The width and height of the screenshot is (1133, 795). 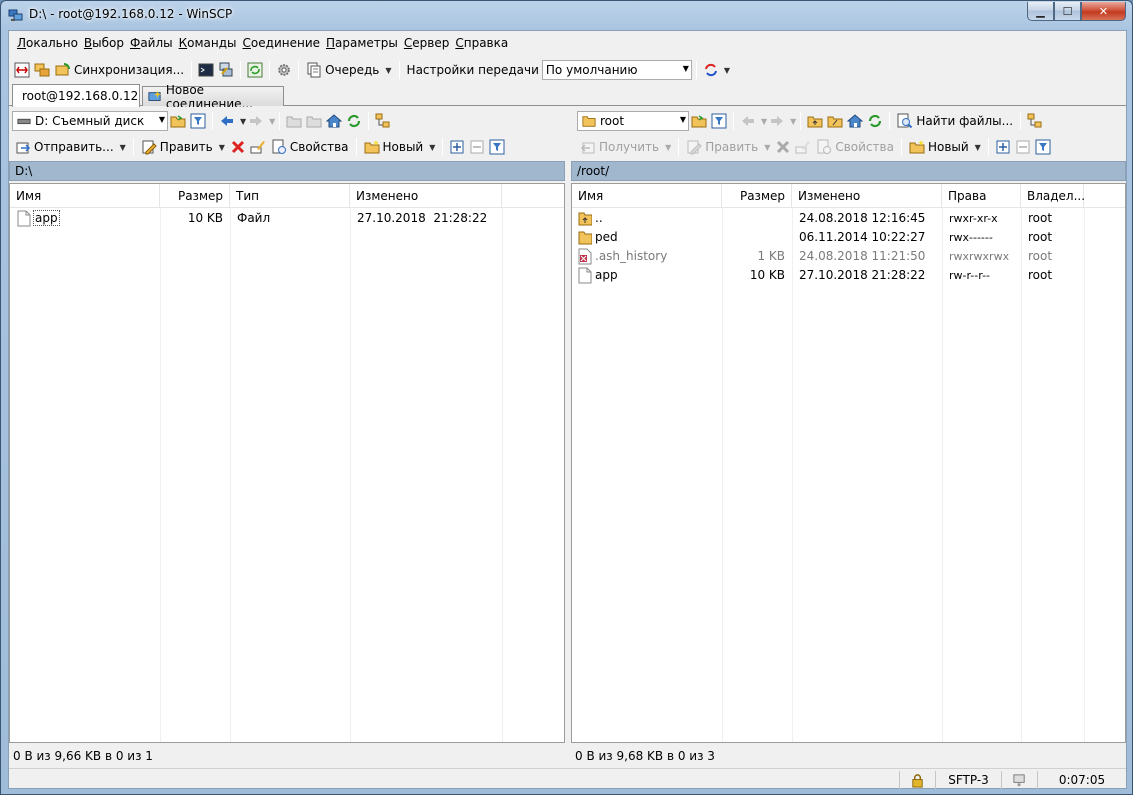 What do you see at coordinates (290, 196) in the screenshot?
I see `column-type: Тип` at bounding box center [290, 196].